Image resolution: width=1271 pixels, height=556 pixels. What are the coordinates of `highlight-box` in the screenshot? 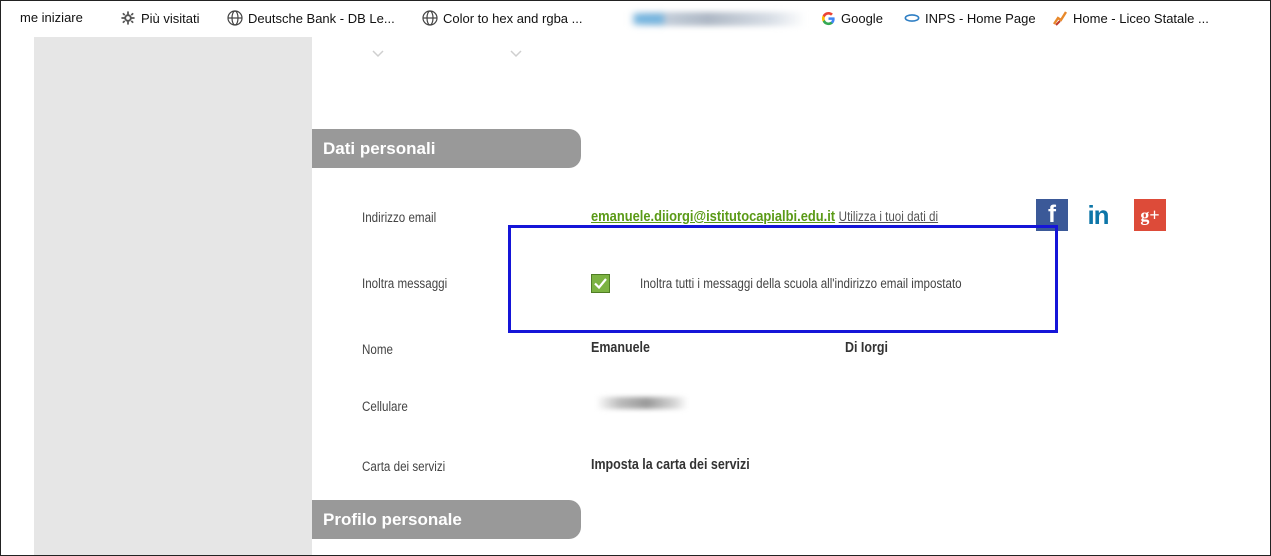 It's located at (783, 279).